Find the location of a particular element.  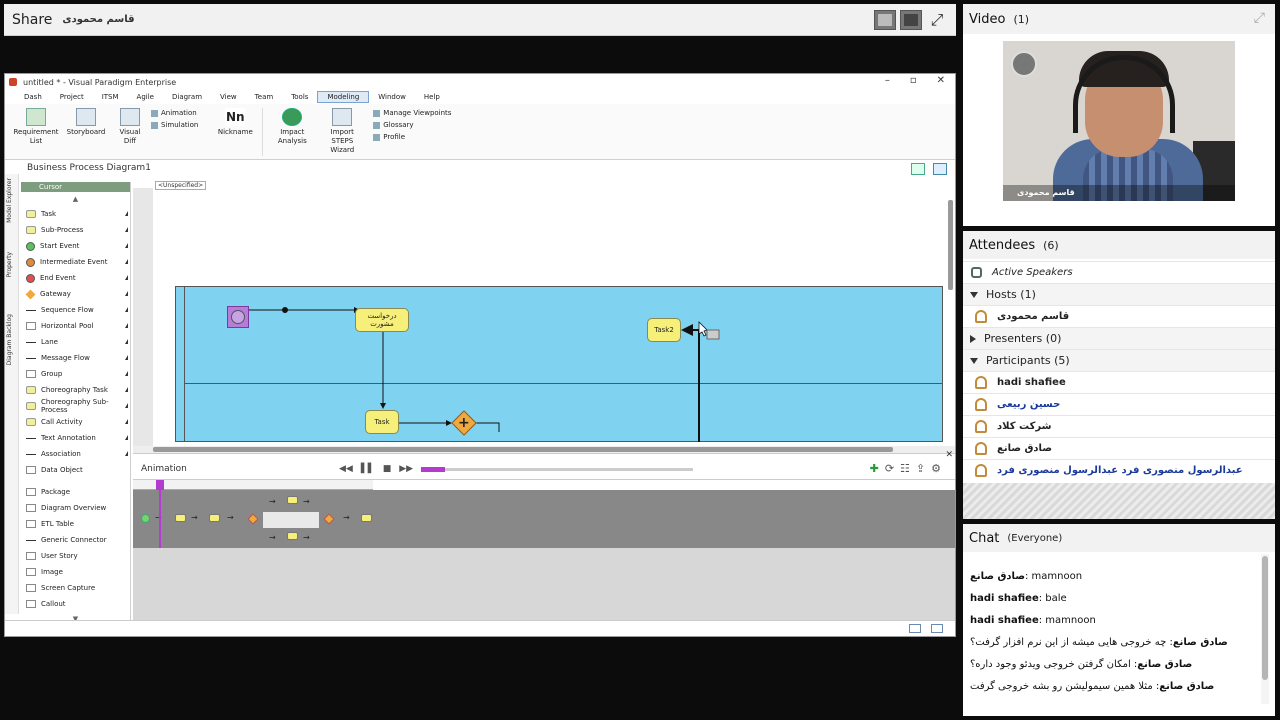

stop-icon: ■ is located at coordinates (387, 469).